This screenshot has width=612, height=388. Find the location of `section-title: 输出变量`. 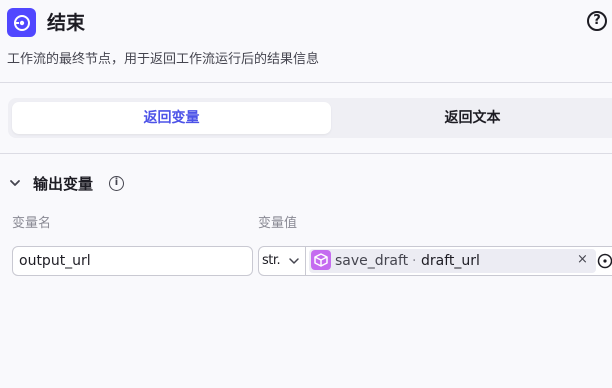

section-title: 输出变量 is located at coordinates (63, 184).